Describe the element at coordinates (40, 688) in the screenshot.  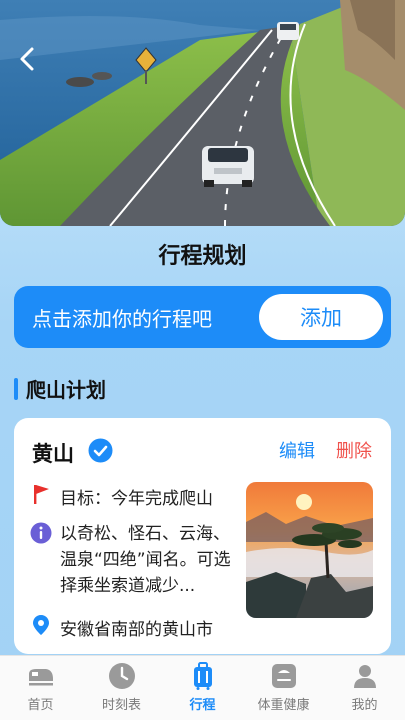
I see `nav-item-home: 首页` at that location.